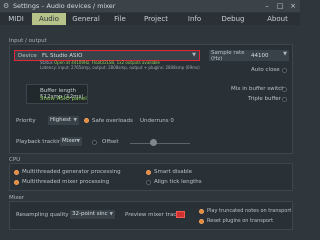 The image size is (320, 240). What do you see at coordinates (277, 19) in the screenshot?
I see `tab-about: About` at bounding box center [277, 19].